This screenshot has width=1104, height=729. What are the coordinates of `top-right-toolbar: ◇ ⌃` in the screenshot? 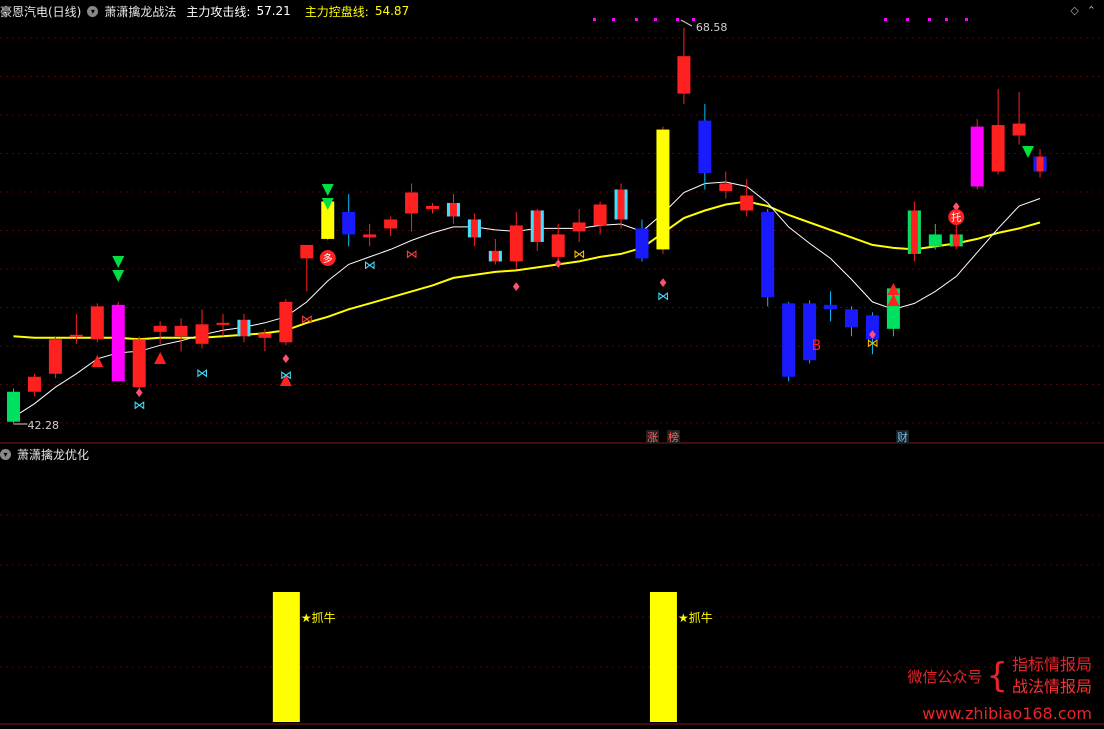 It's located at (1083, 10).